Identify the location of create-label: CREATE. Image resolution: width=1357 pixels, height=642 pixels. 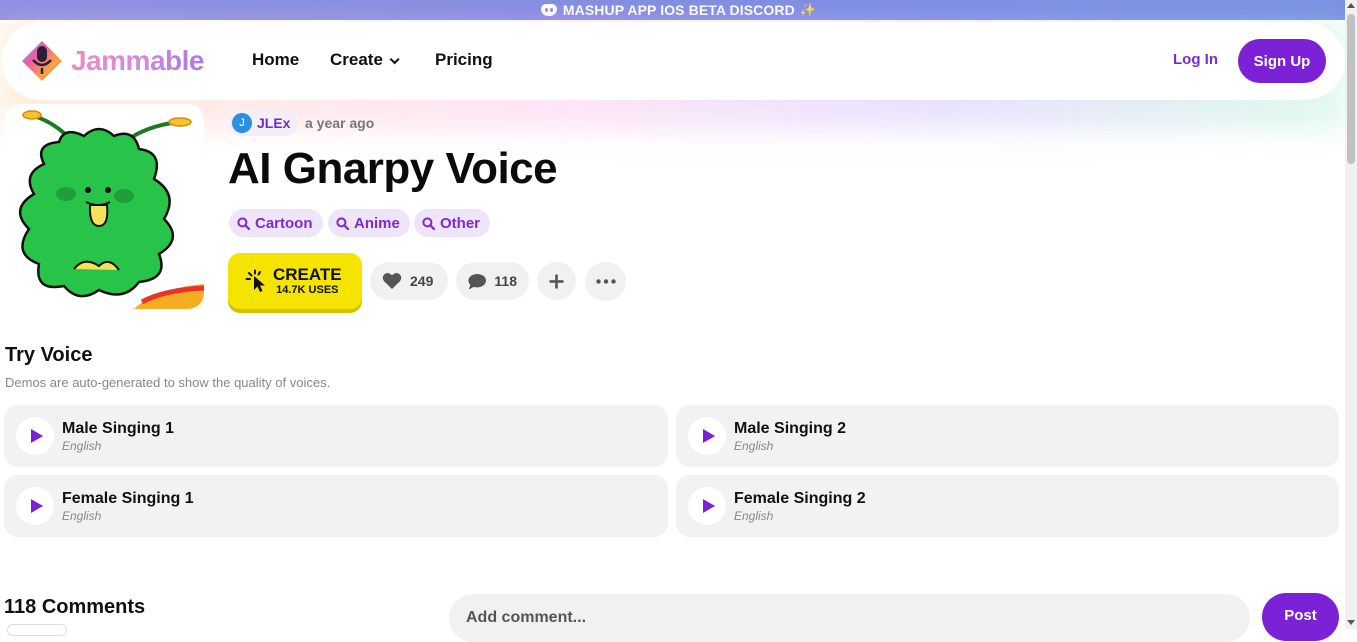
(307, 274).